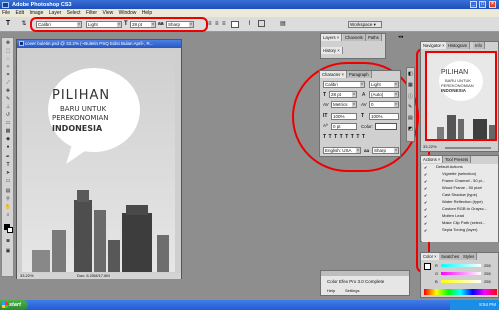 The height and width of the screenshot is (310, 499). Describe the element at coordinates (6, 12) in the screenshot. I see `menu-file: File` at that location.